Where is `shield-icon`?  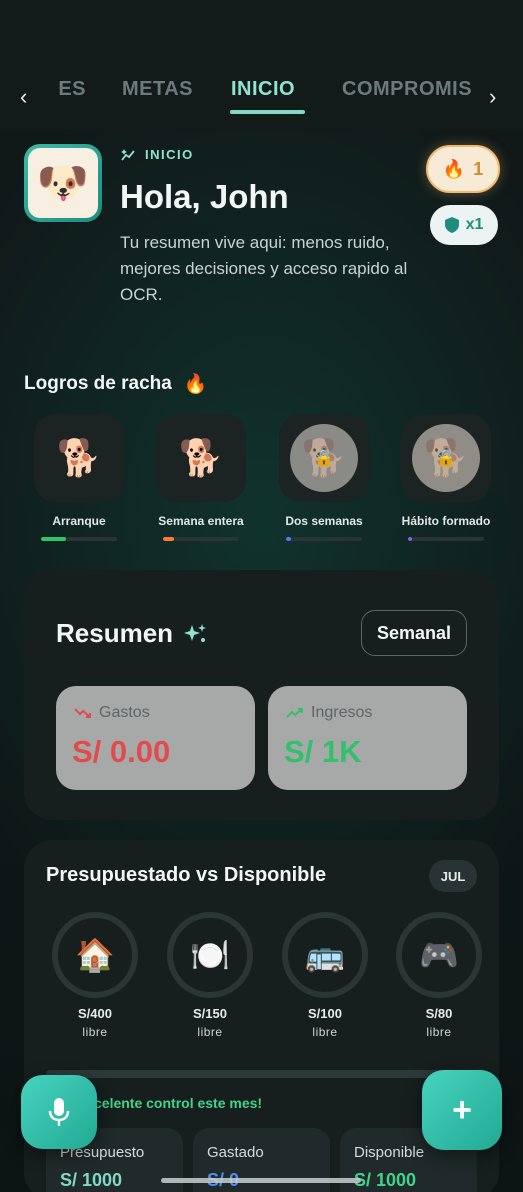
shield-icon is located at coordinates (451, 225).